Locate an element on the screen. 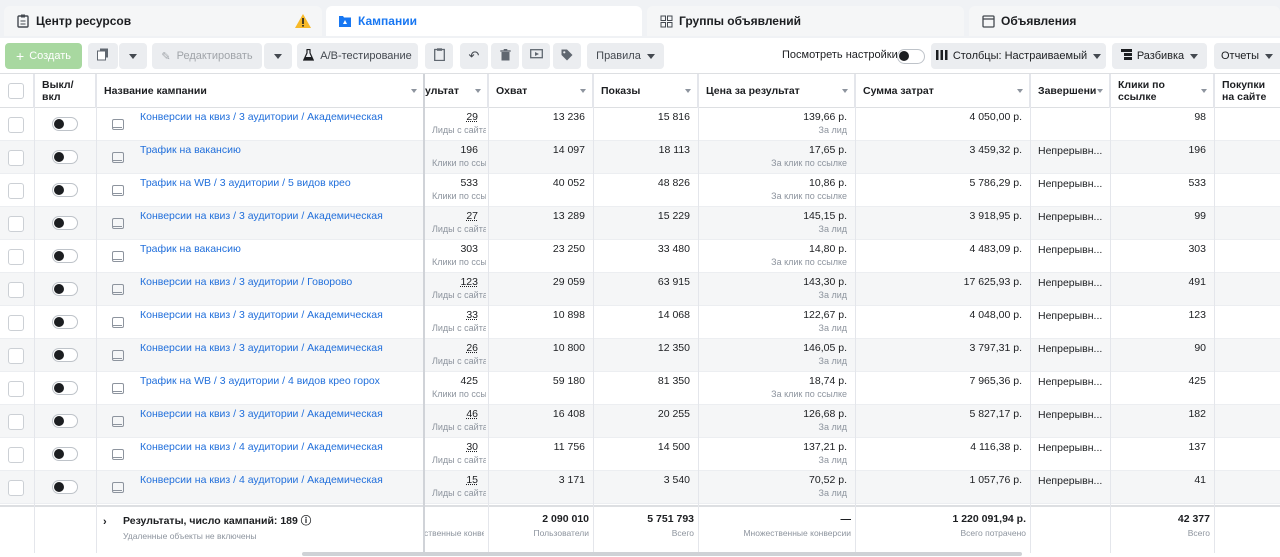 This screenshot has height=557, width=1280. header-cost-per-result: Цена за результат is located at coordinates (776, 91).